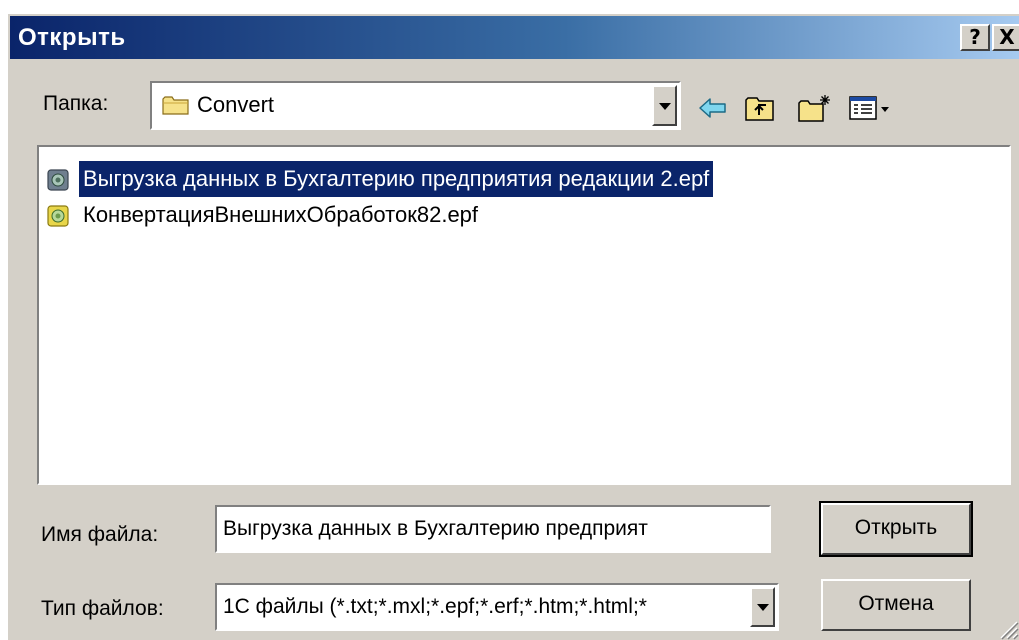 This screenshot has height=640, width=1019. I want to click on open-button: Открыть, so click(896, 529).